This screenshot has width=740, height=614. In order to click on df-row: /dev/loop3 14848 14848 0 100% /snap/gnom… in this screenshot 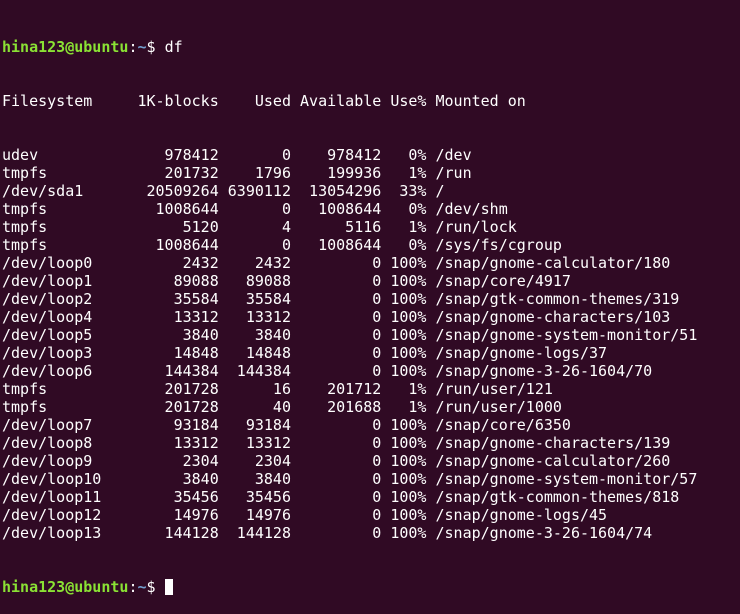, I will do `click(305, 353)`.